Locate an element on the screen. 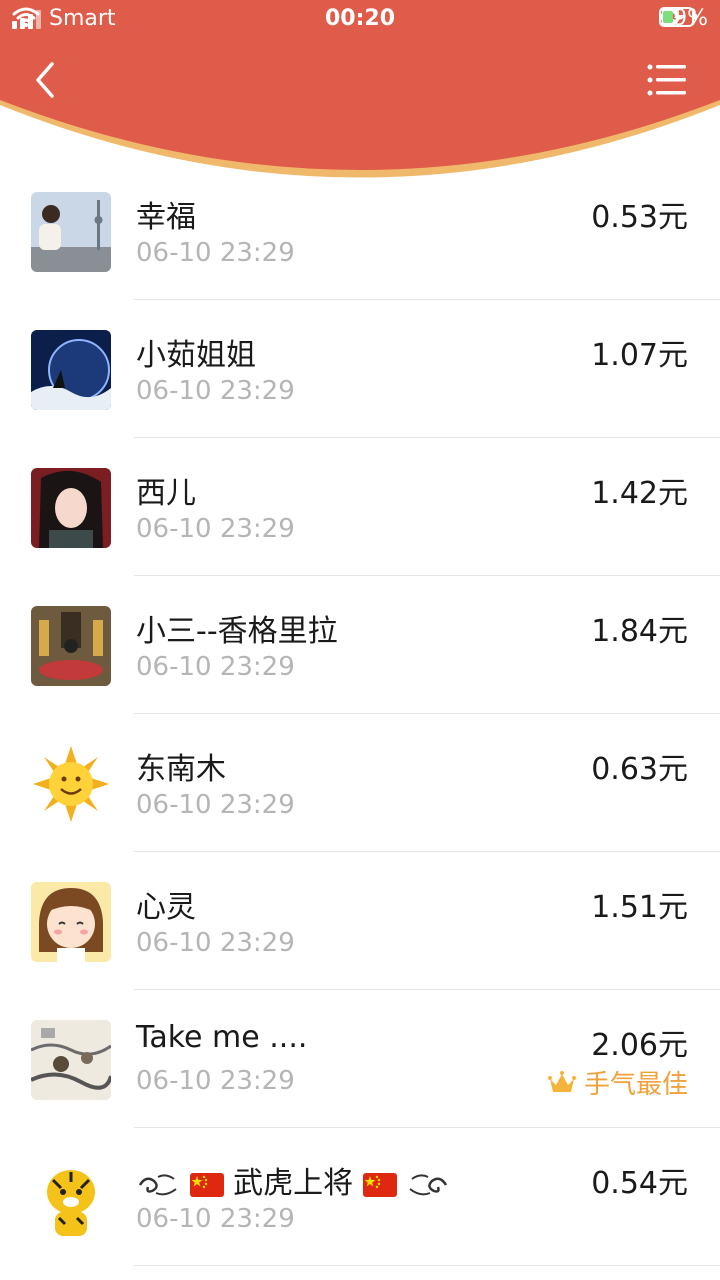 The image size is (720, 1280). amount: 1.07元 is located at coordinates (639, 355).